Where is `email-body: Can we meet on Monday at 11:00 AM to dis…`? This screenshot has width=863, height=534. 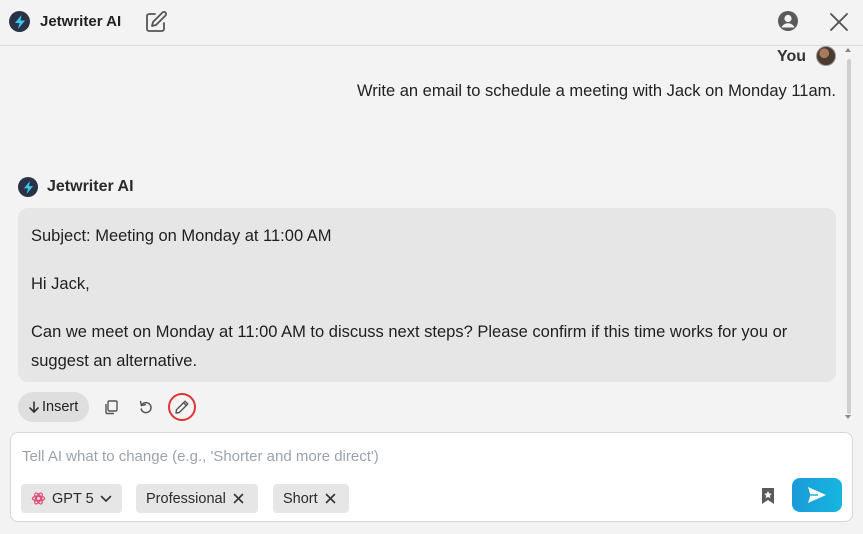 email-body: Can we meet on Monday at 11:00 AM to dis… is located at coordinates (409, 346).